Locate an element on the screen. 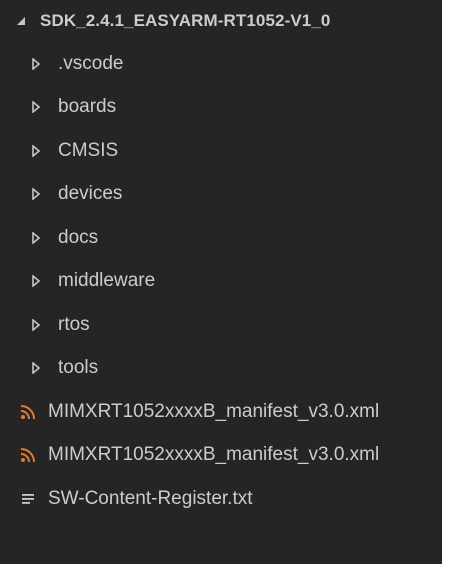 This screenshot has height=564, width=454. folder-label: boards is located at coordinates (87, 107).